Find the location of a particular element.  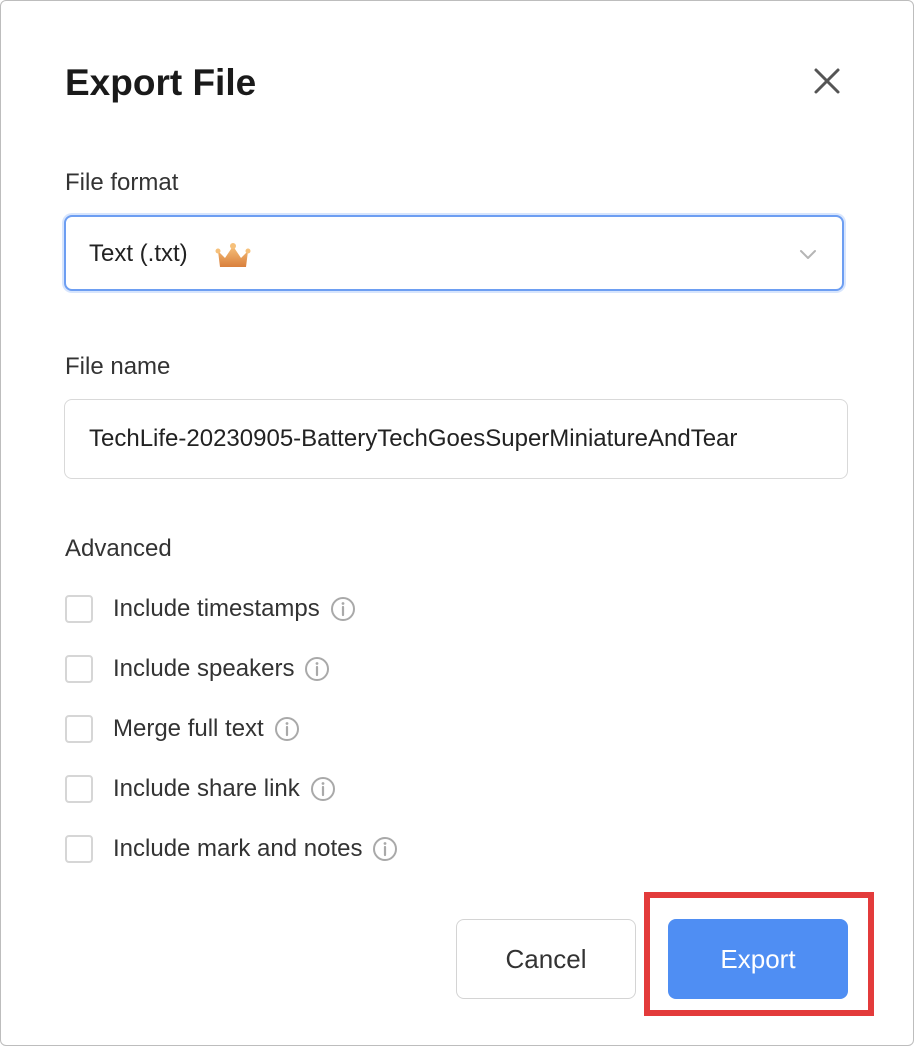

cancel-button: Cancel is located at coordinates (546, 959).